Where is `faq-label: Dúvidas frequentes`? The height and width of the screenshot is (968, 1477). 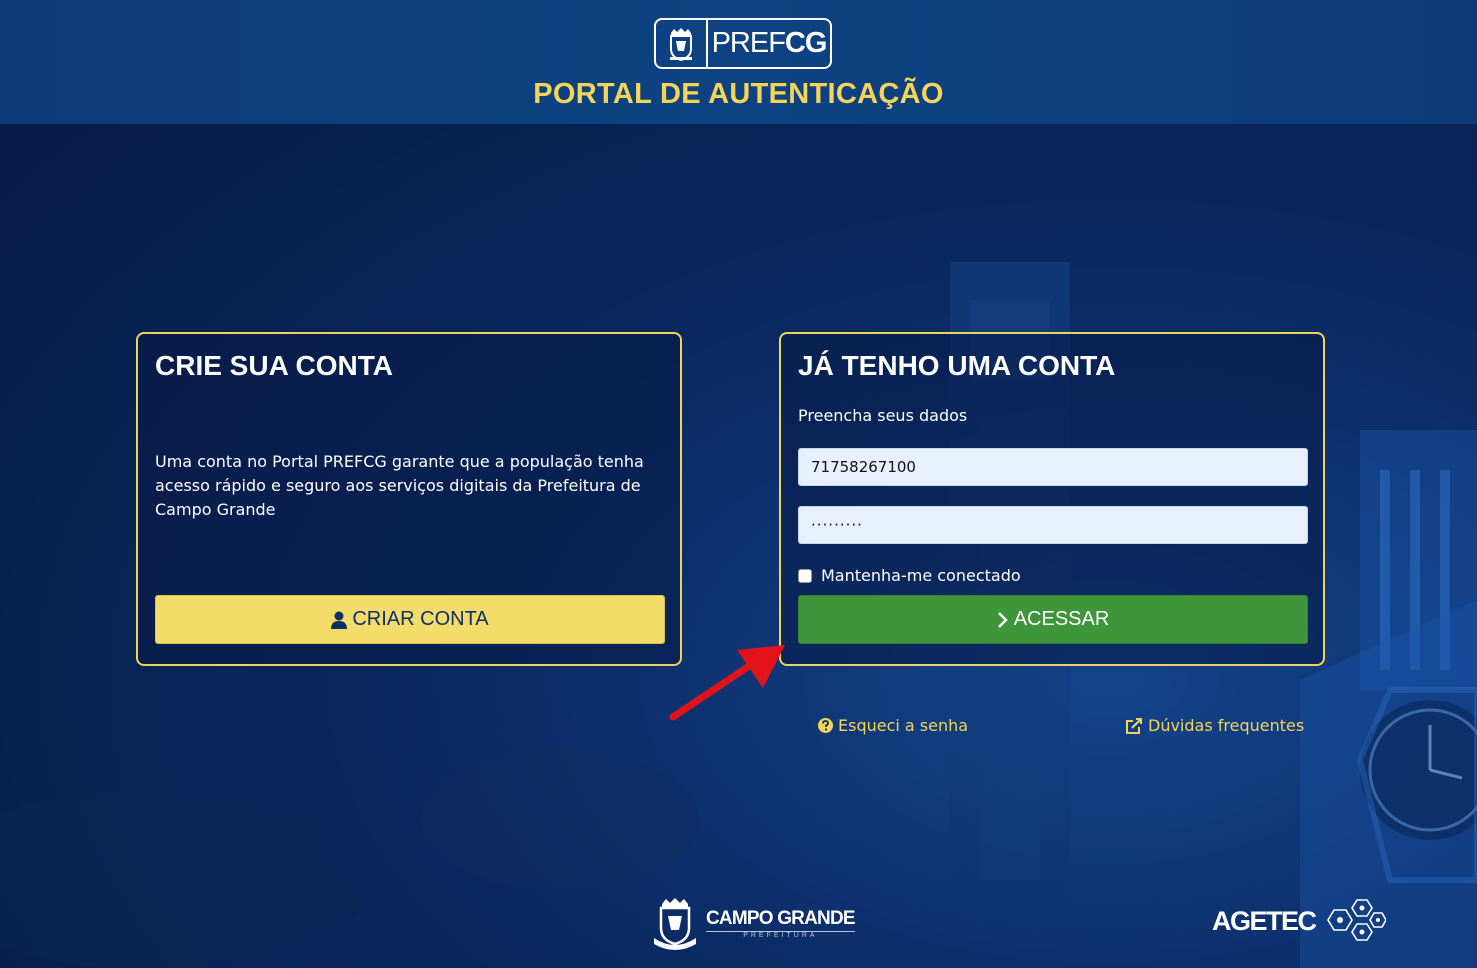 faq-label: Dúvidas frequentes is located at coordinates (1226, 725).